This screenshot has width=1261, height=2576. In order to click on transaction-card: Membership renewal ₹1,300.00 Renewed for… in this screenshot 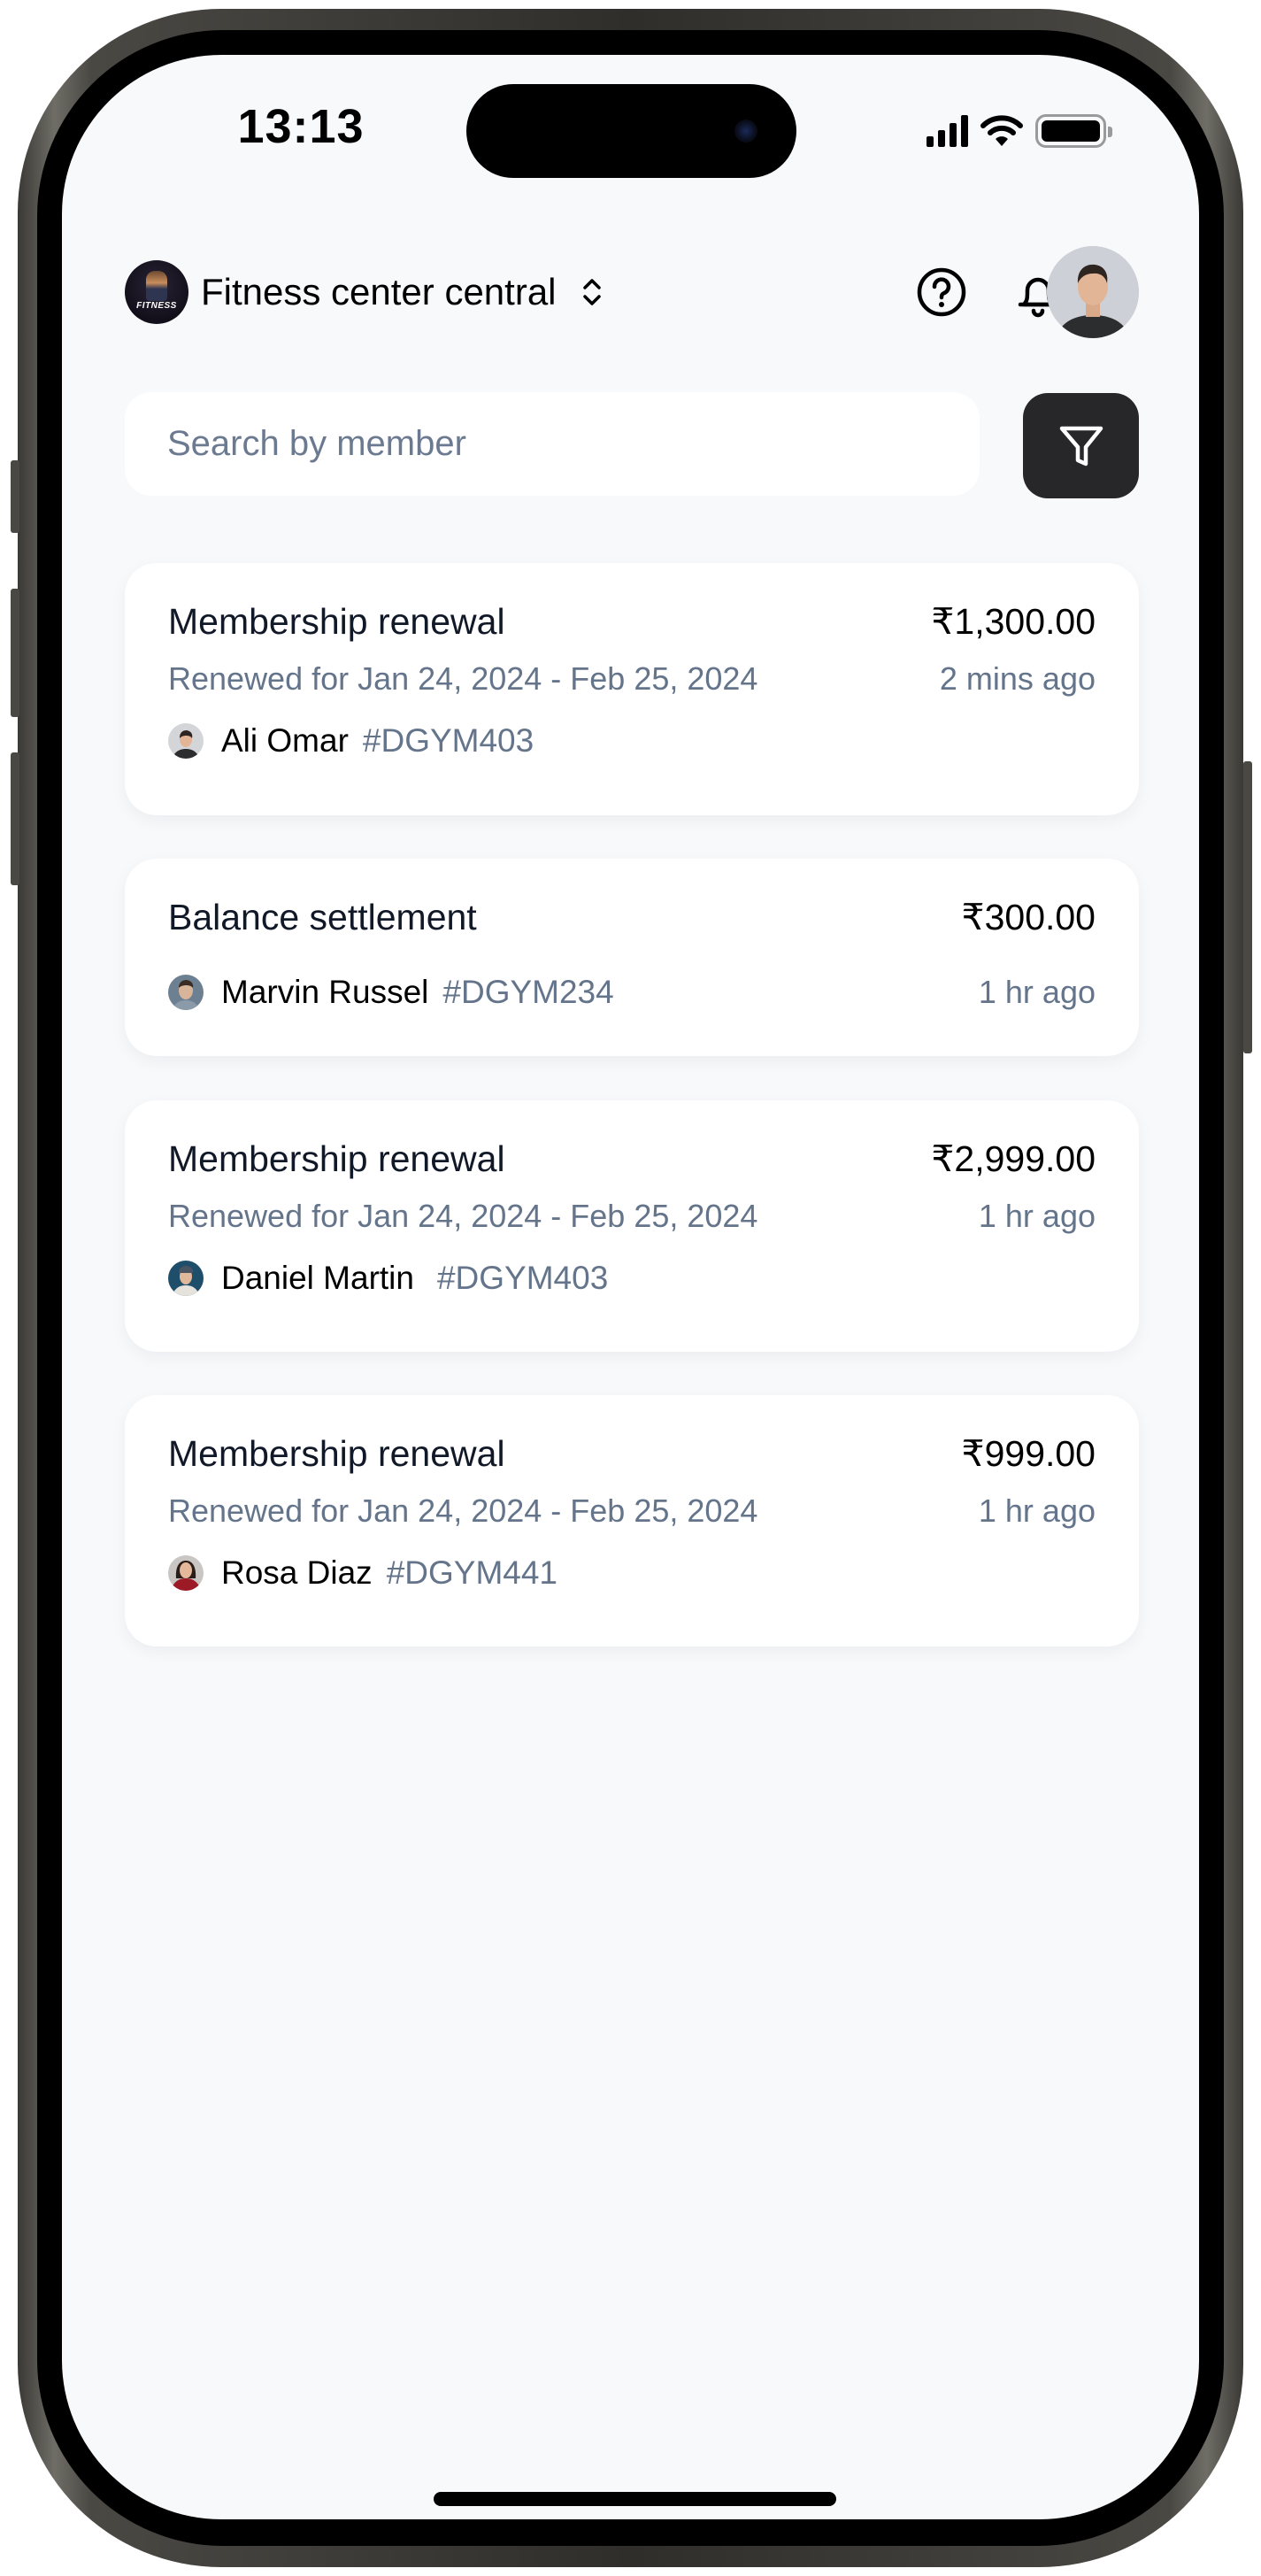, I will do `click(632, 689)`.